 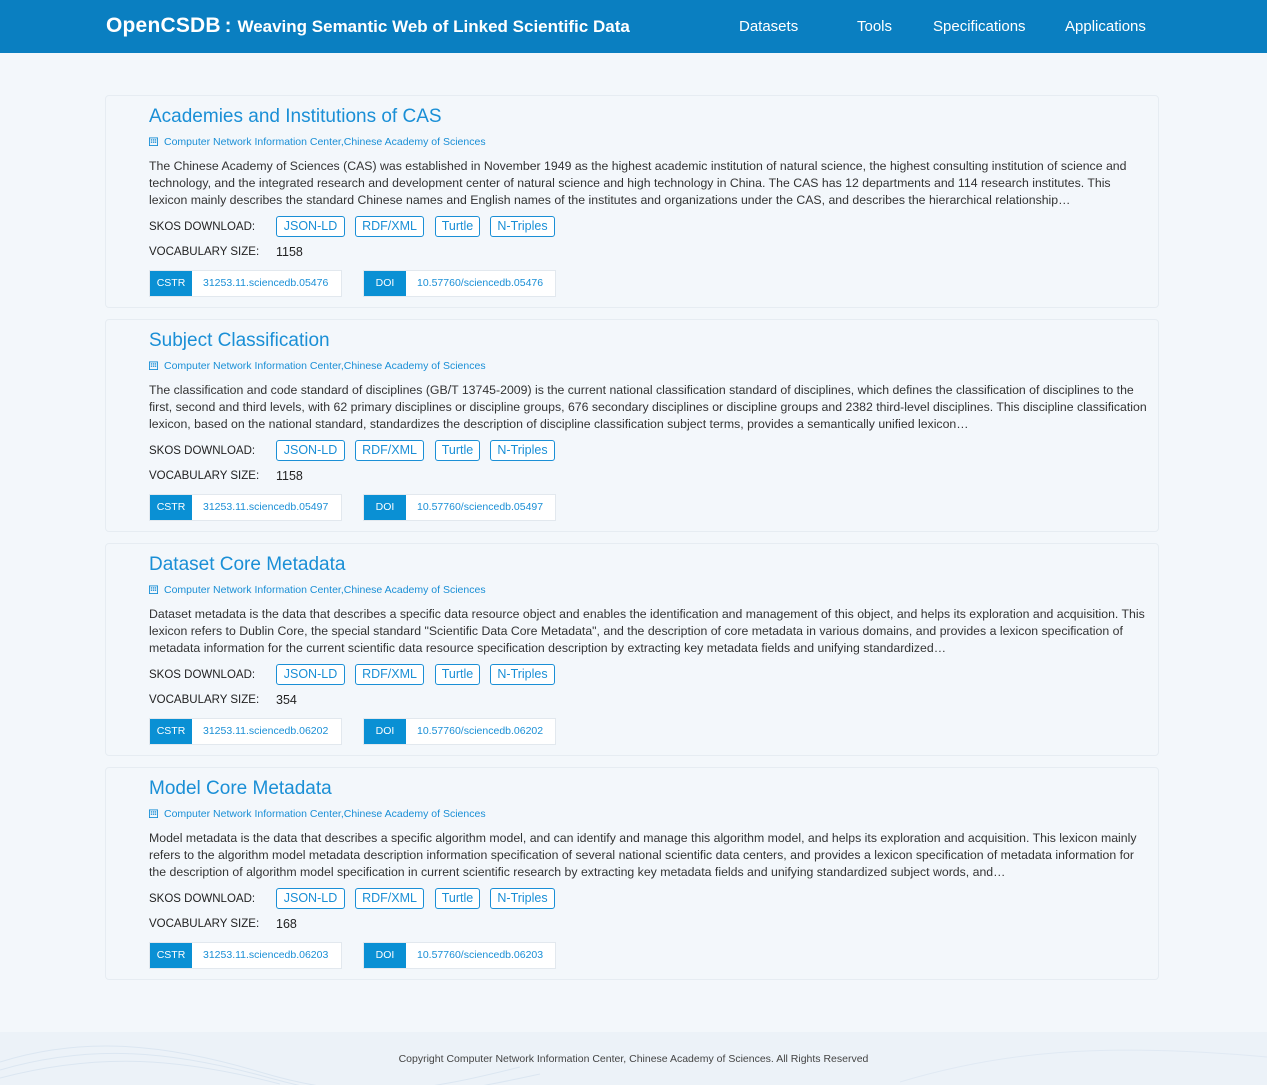 What do you see at coordinates (480, 731) in the screenshot?
I see `doi-link: 10.57760/sciencedb.06202` at bounding box center [480, 731].